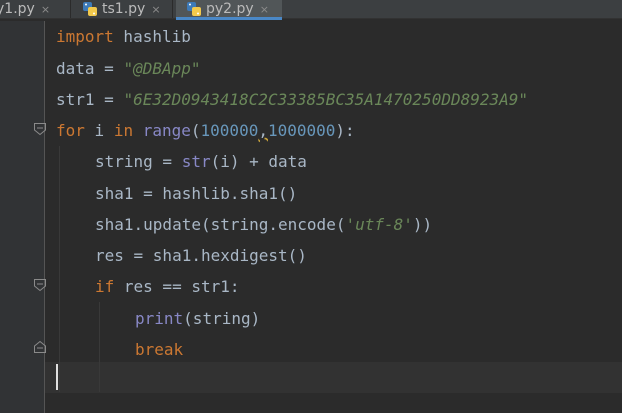 The height and width of the screenshot is (413, 622). Describe the element at coordinates (138, 161) in the screenshot. I see `code-text: string =` at that location.